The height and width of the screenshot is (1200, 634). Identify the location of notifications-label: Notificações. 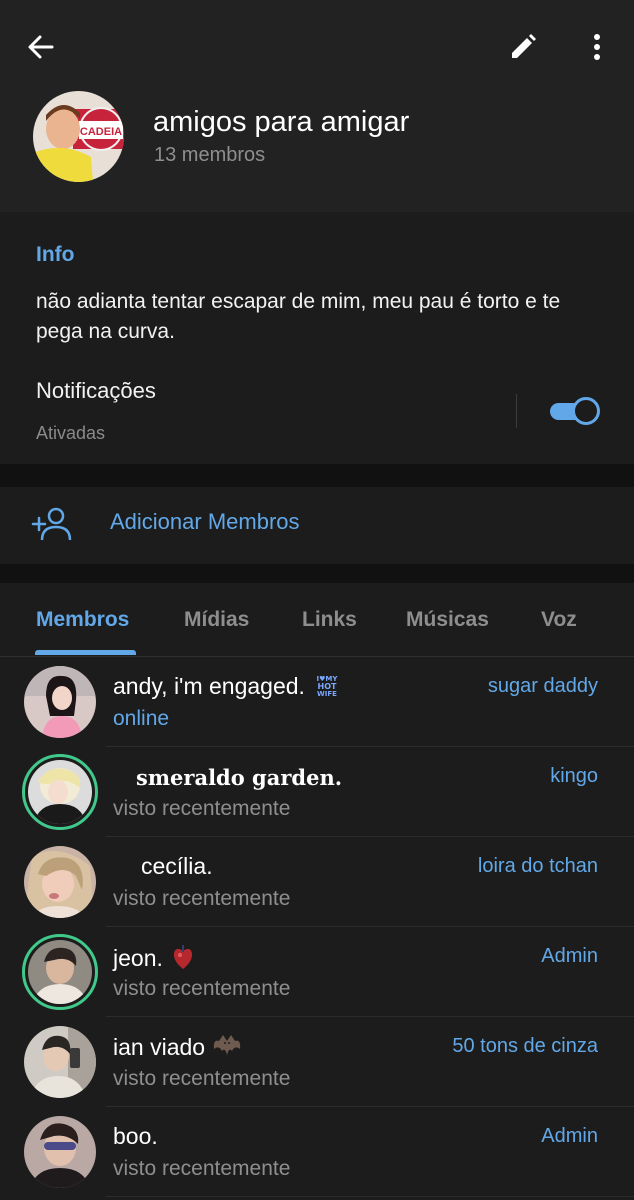
(96, 391).